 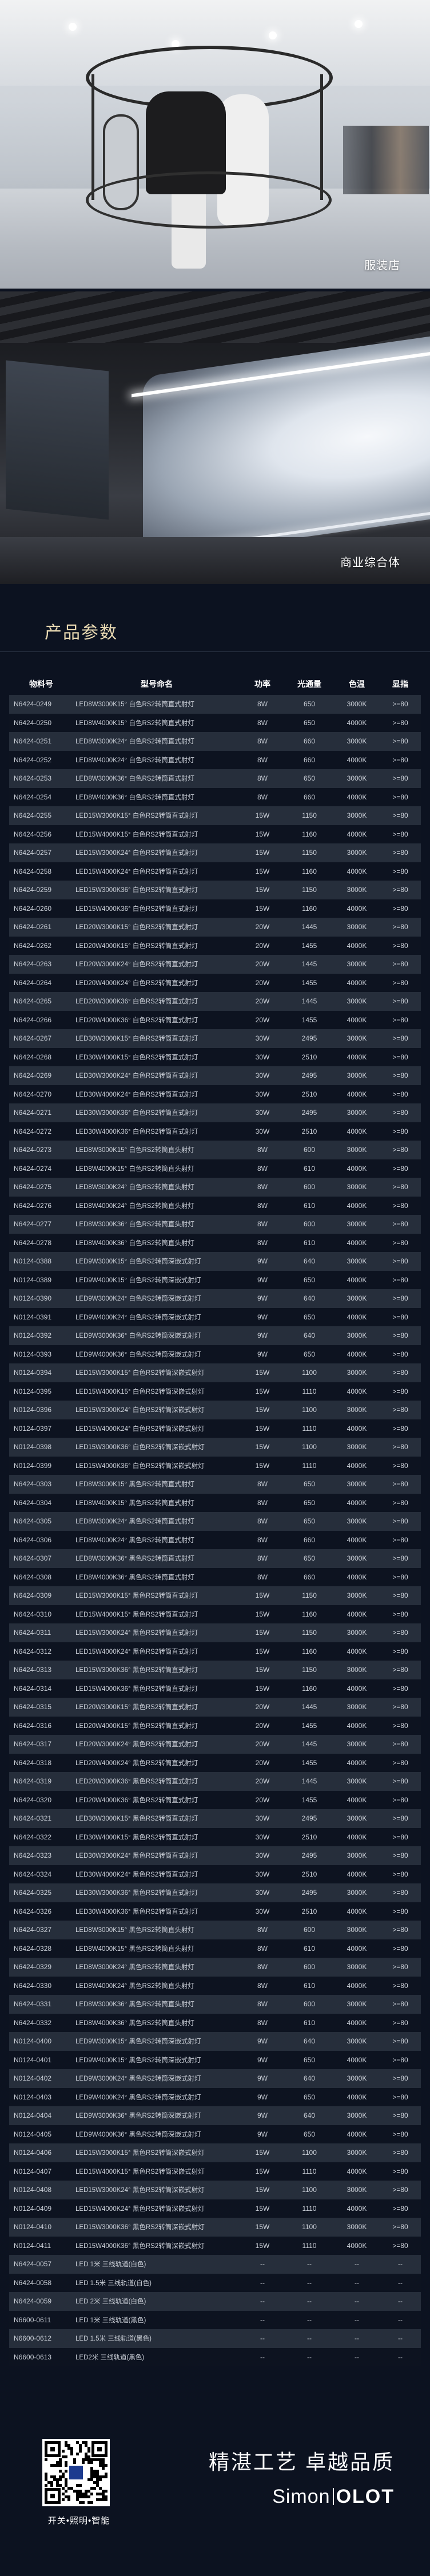 I want to click on cell-material-no: N6424-0263, so click(x=41, y=964).